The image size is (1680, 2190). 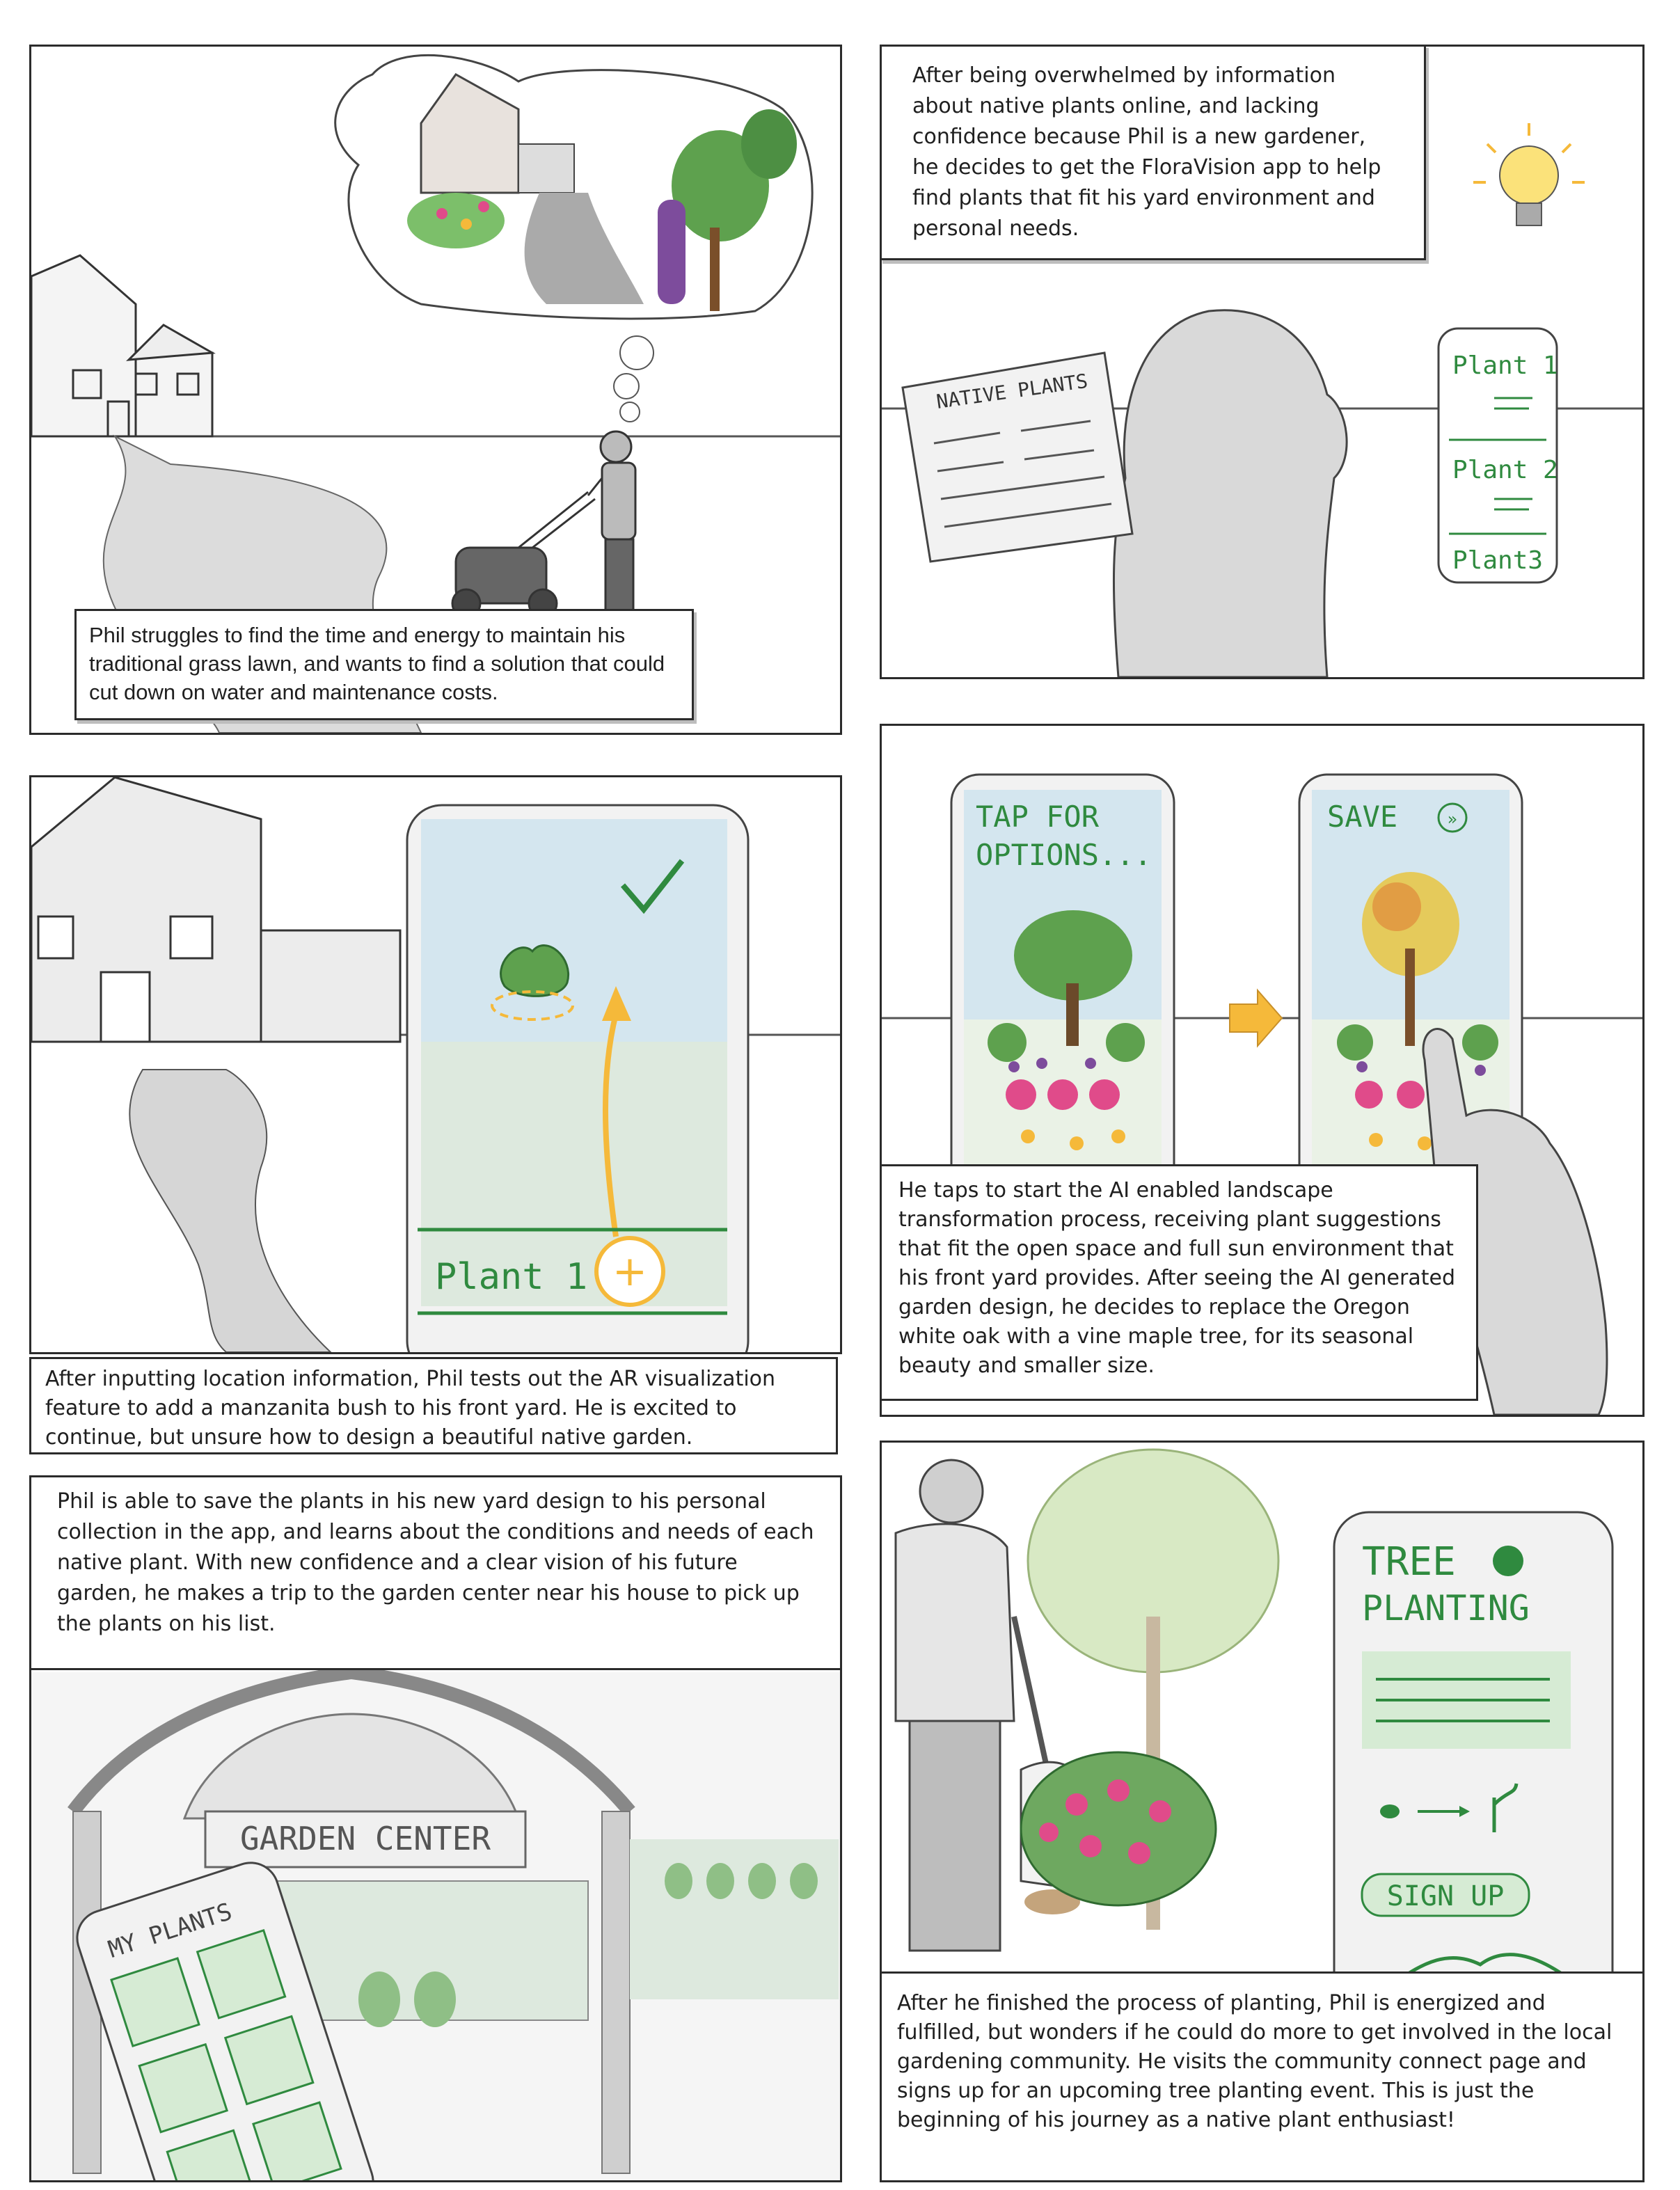 What do you see at coordinates (1446, 1608) in the screenshot?
I see `tree-planting-title-2: PLANTING` at bounding box center [1446, 1608].